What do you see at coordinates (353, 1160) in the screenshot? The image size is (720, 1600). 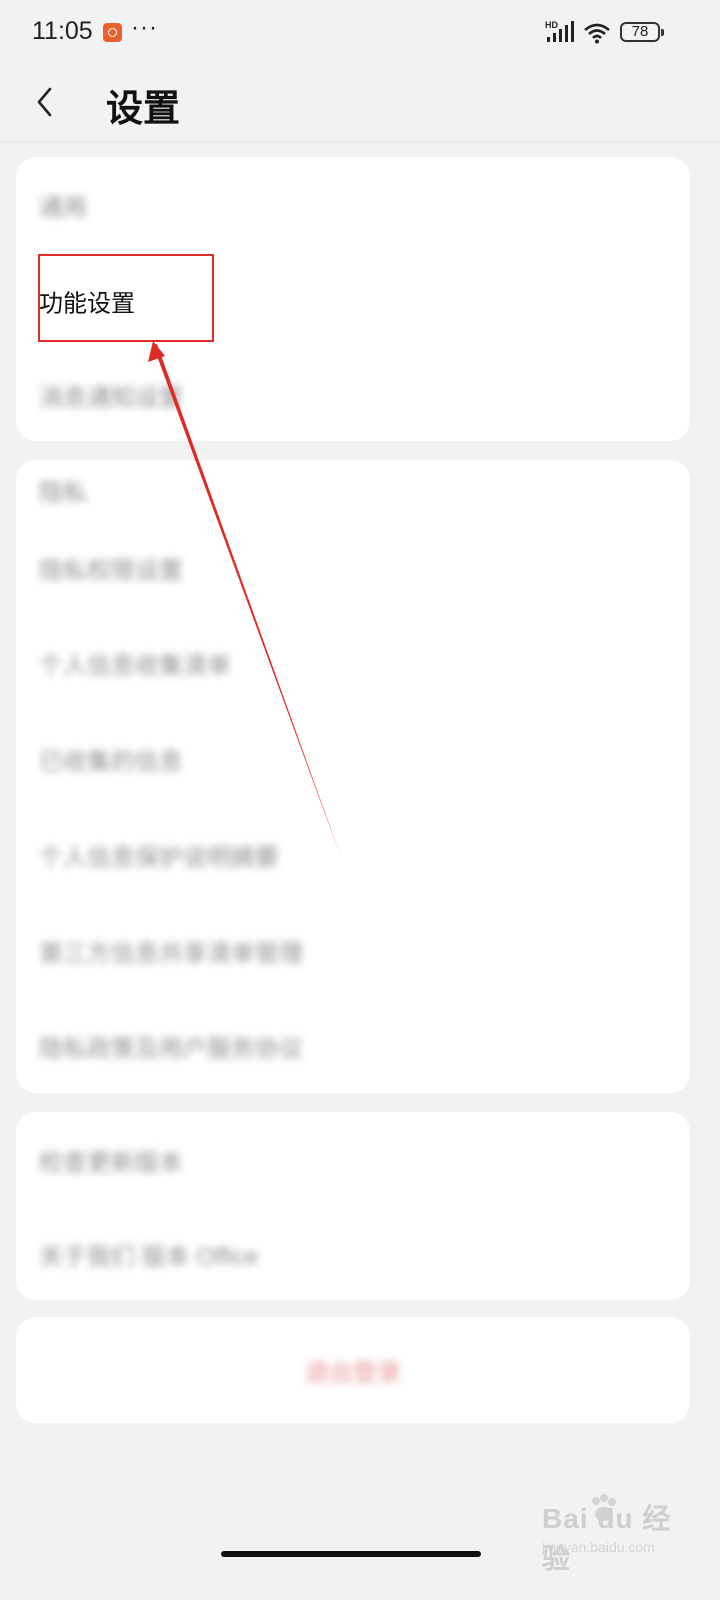 I see `settings-item-check-update: 检查更新版本` at bounding box center [353, 1160].